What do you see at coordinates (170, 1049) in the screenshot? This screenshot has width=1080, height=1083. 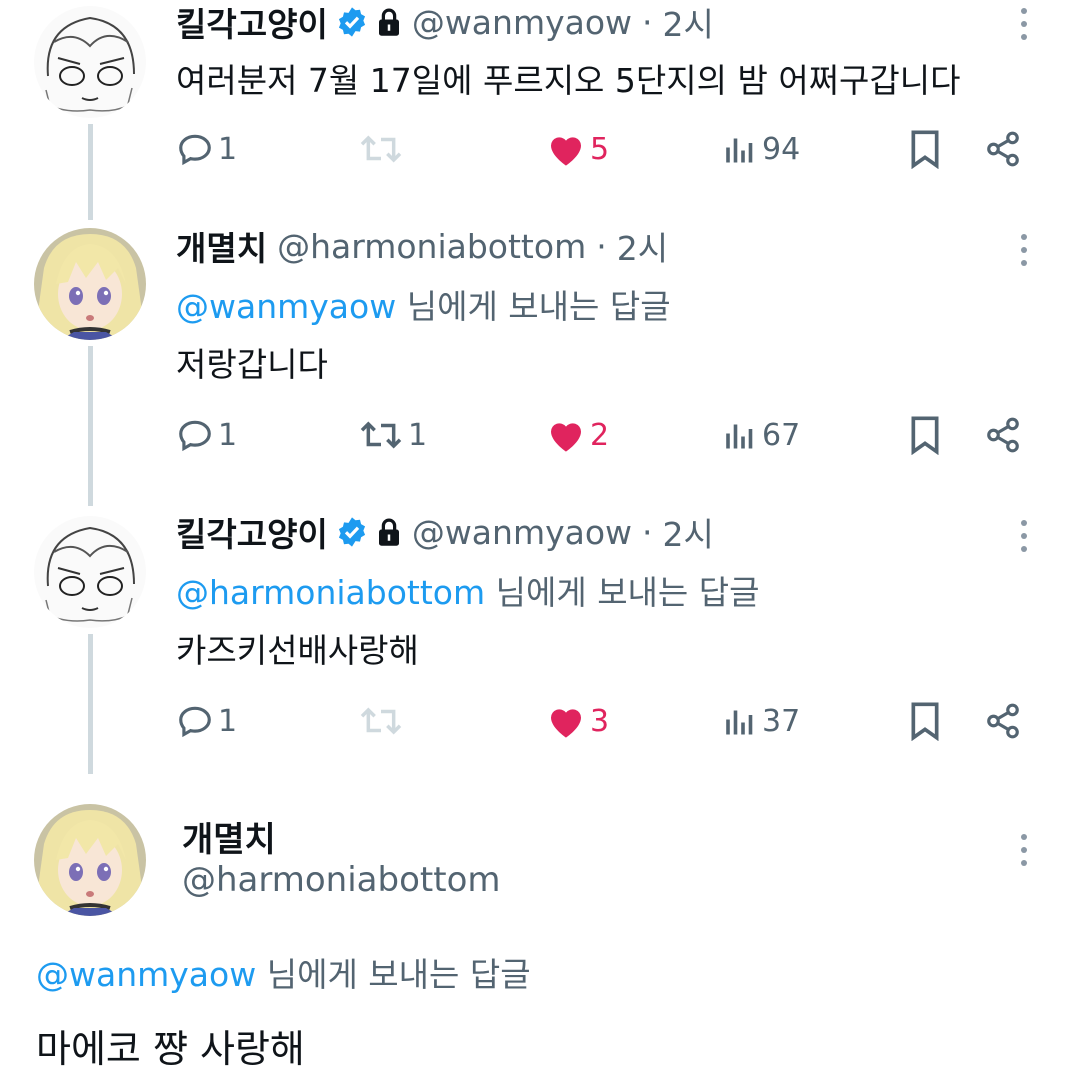 I see `tweet-text: 마에코 쨩 사랑해` at bounding box center [170, 1049].